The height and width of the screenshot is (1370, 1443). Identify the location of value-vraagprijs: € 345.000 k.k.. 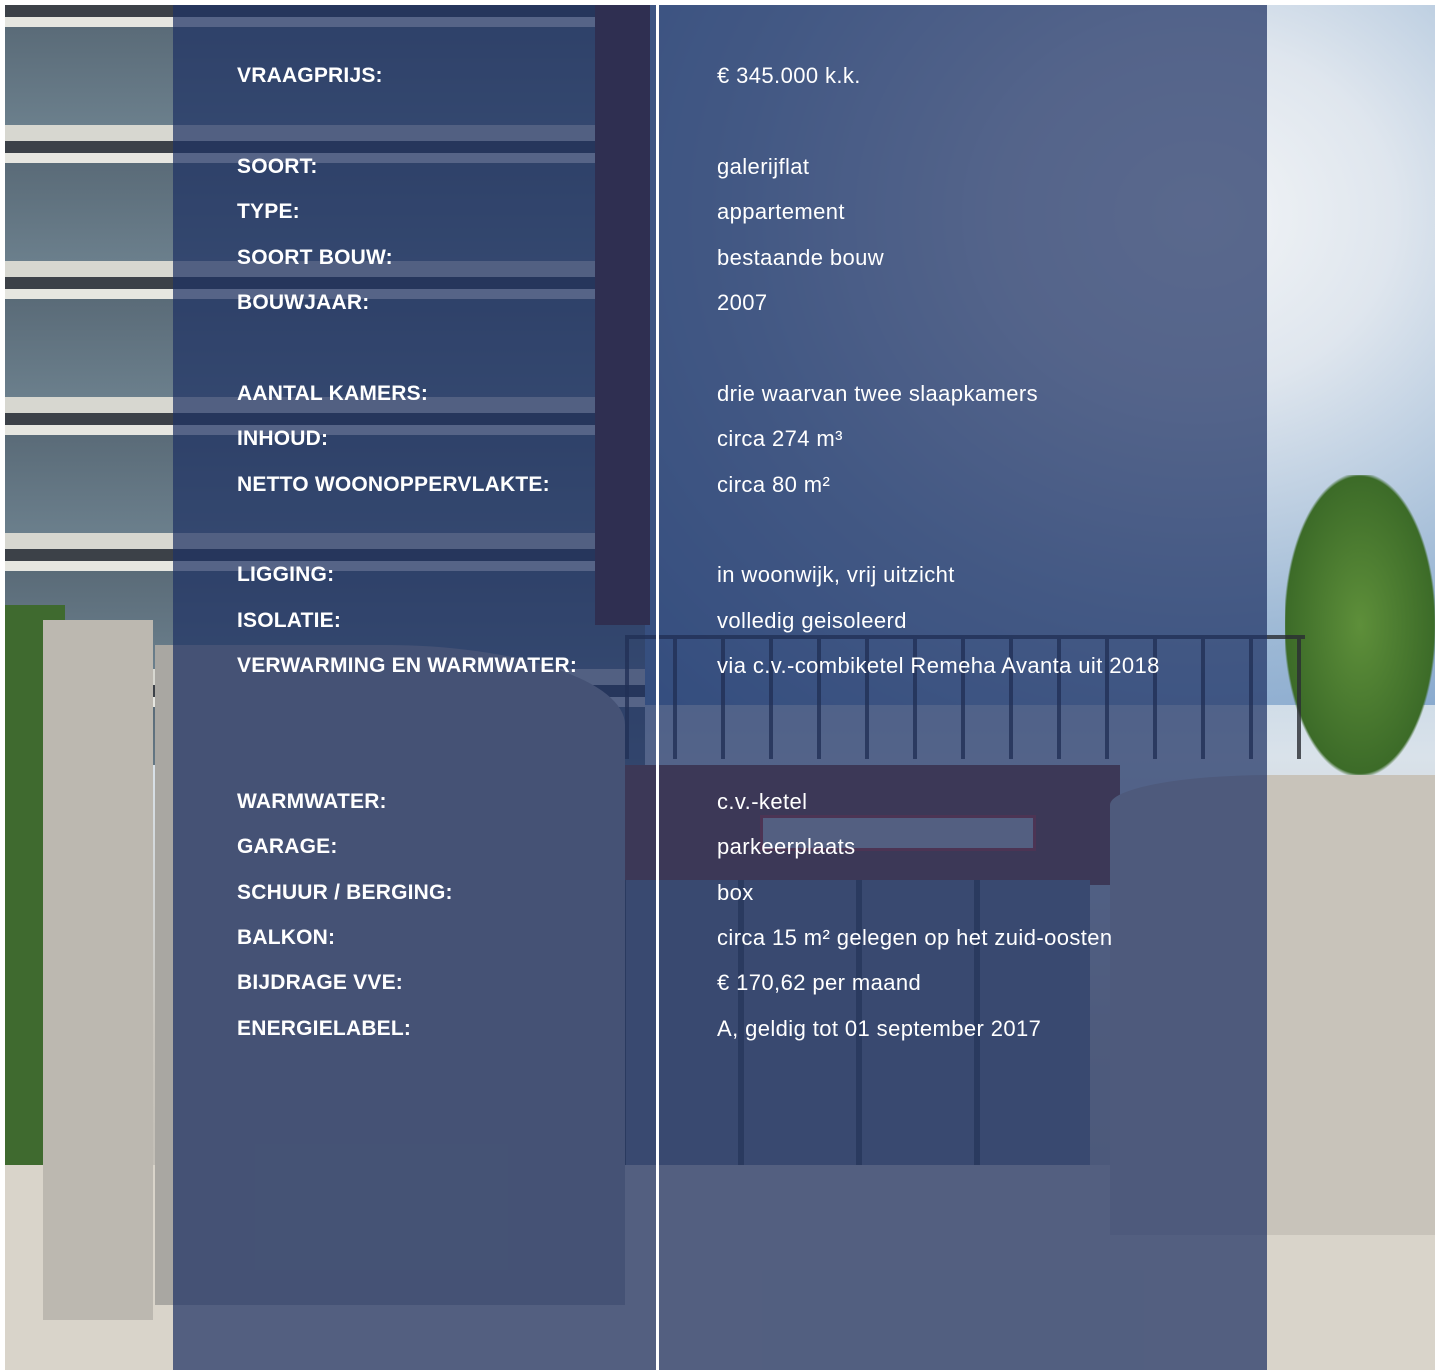
(789, 75).